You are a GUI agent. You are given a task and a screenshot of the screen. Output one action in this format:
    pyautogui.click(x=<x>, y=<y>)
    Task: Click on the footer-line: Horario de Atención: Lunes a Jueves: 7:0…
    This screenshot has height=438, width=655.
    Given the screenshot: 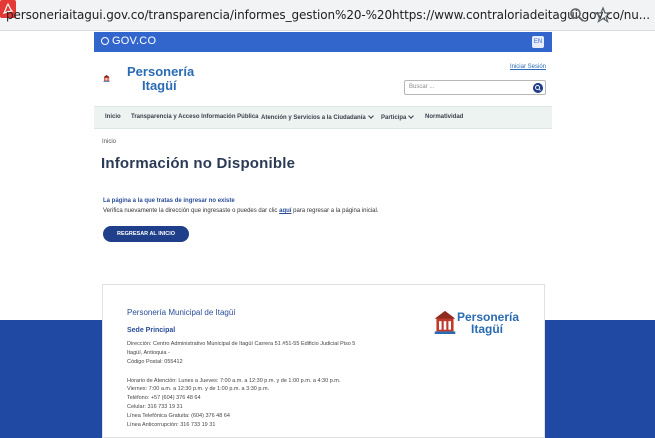 What is the action you would take?
    pyautogui.click(x=234, y=381)
    